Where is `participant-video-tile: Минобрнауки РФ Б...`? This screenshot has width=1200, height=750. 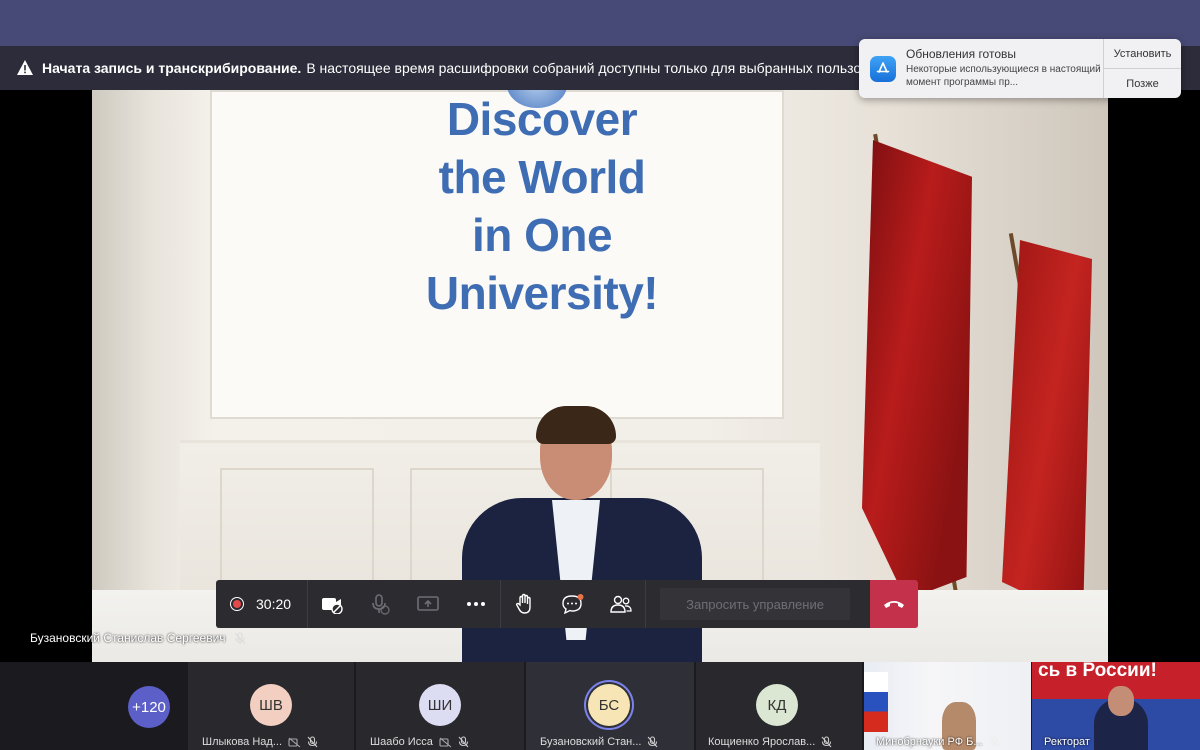
participant-video-tile: Минобрнауки РФ Б... is located at coordinates (947, 706).